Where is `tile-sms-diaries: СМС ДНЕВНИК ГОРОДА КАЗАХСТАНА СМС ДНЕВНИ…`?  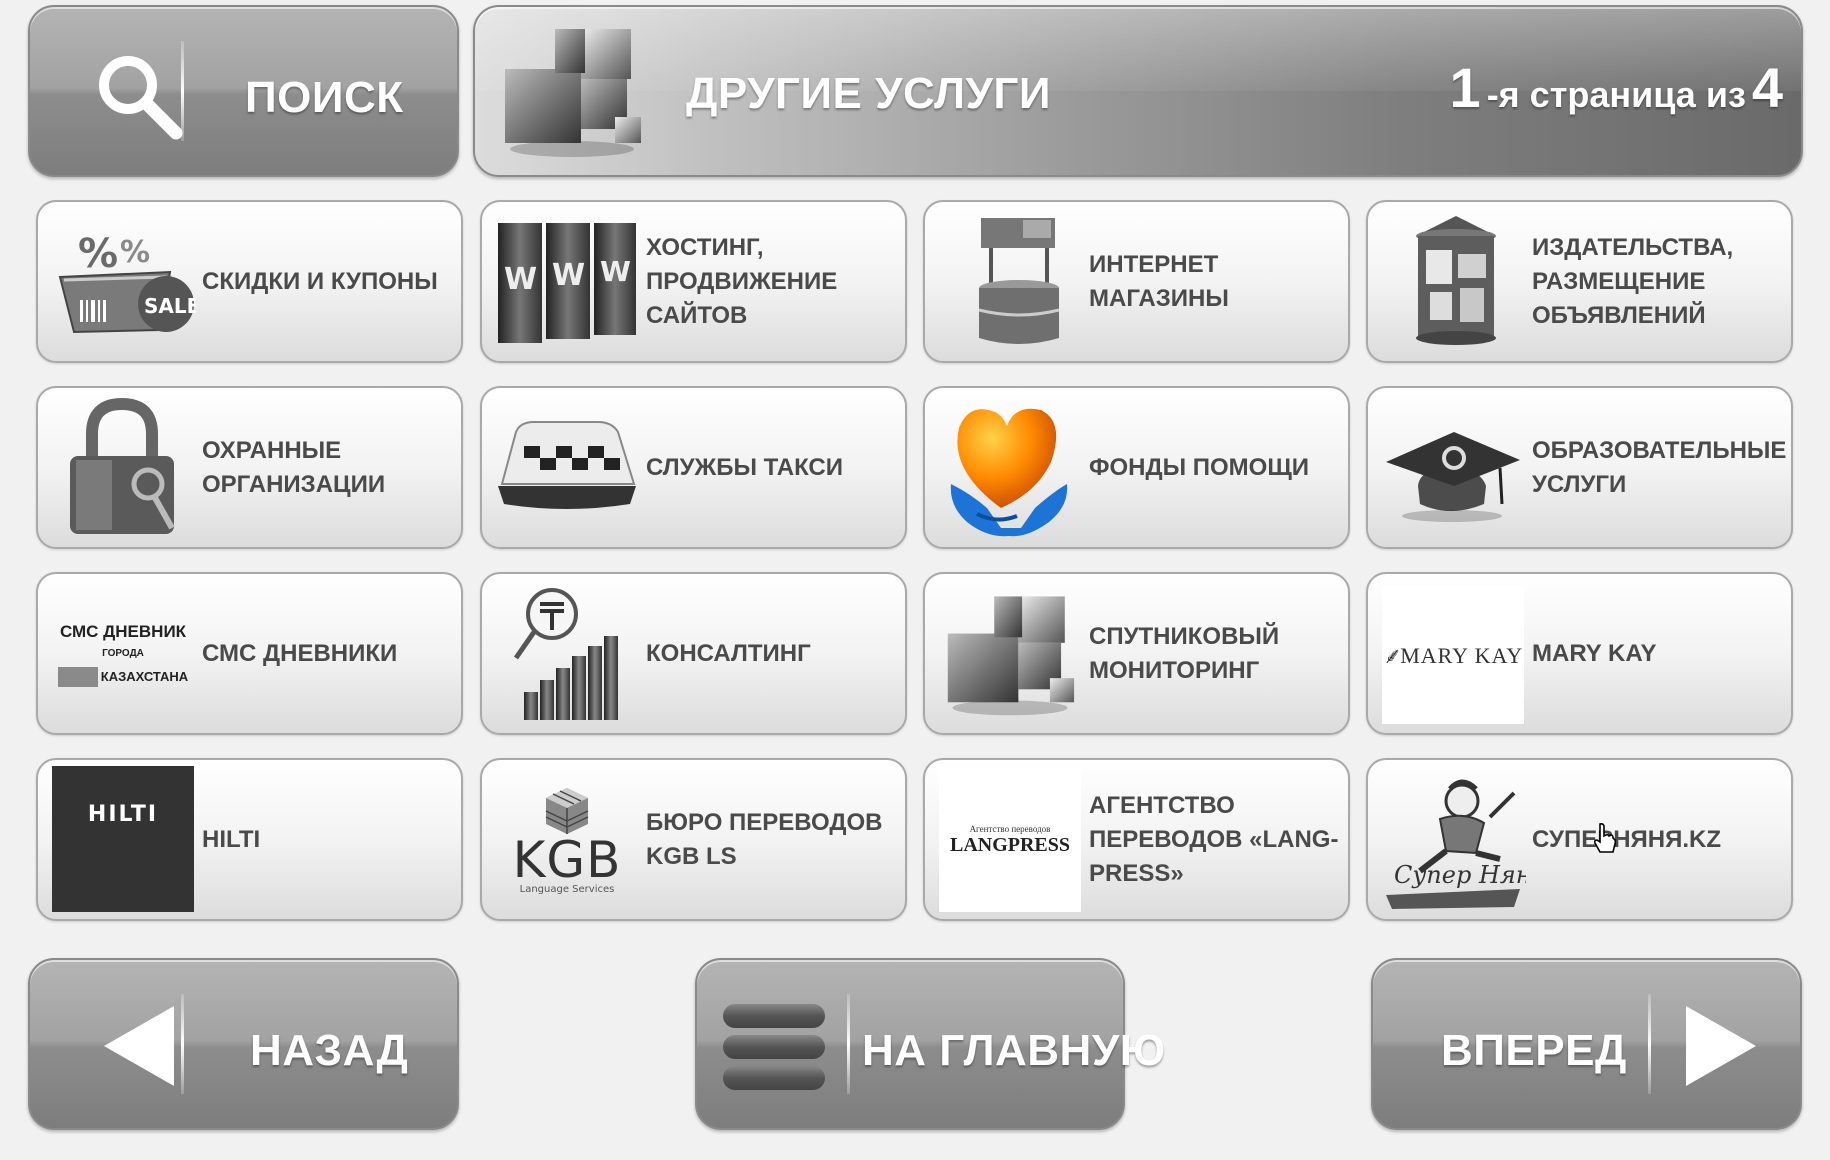
tile-sms-diaries: СМС ДНЕВНИК ГОРОДА КАЗАХСТАНА СМС ДНЕВНИ… is located at coordinates (249, 653).